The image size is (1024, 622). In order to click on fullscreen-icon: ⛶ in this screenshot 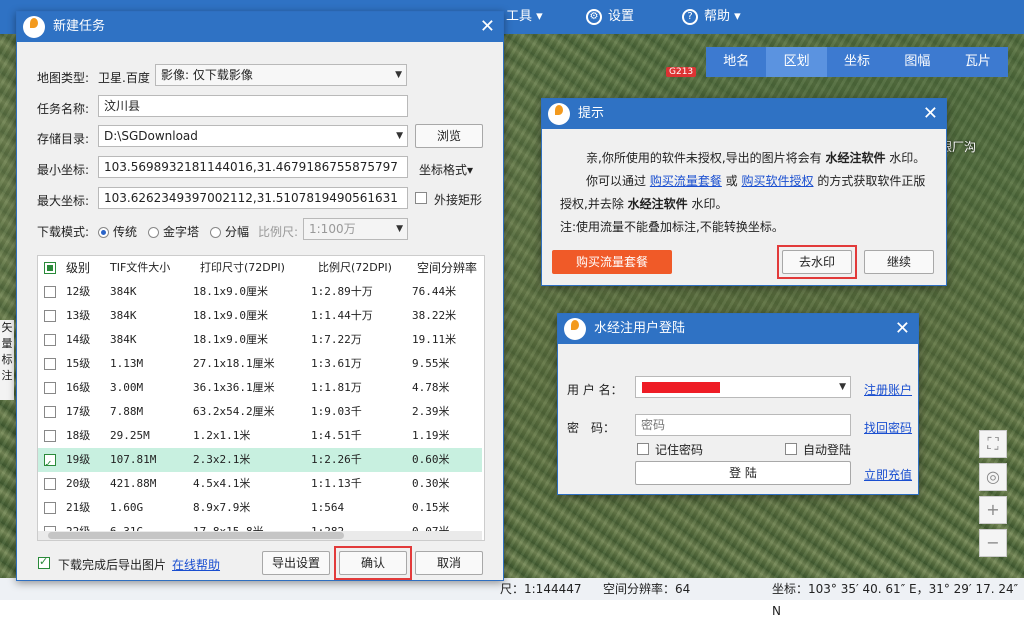, I will do `click(993, 444)`.